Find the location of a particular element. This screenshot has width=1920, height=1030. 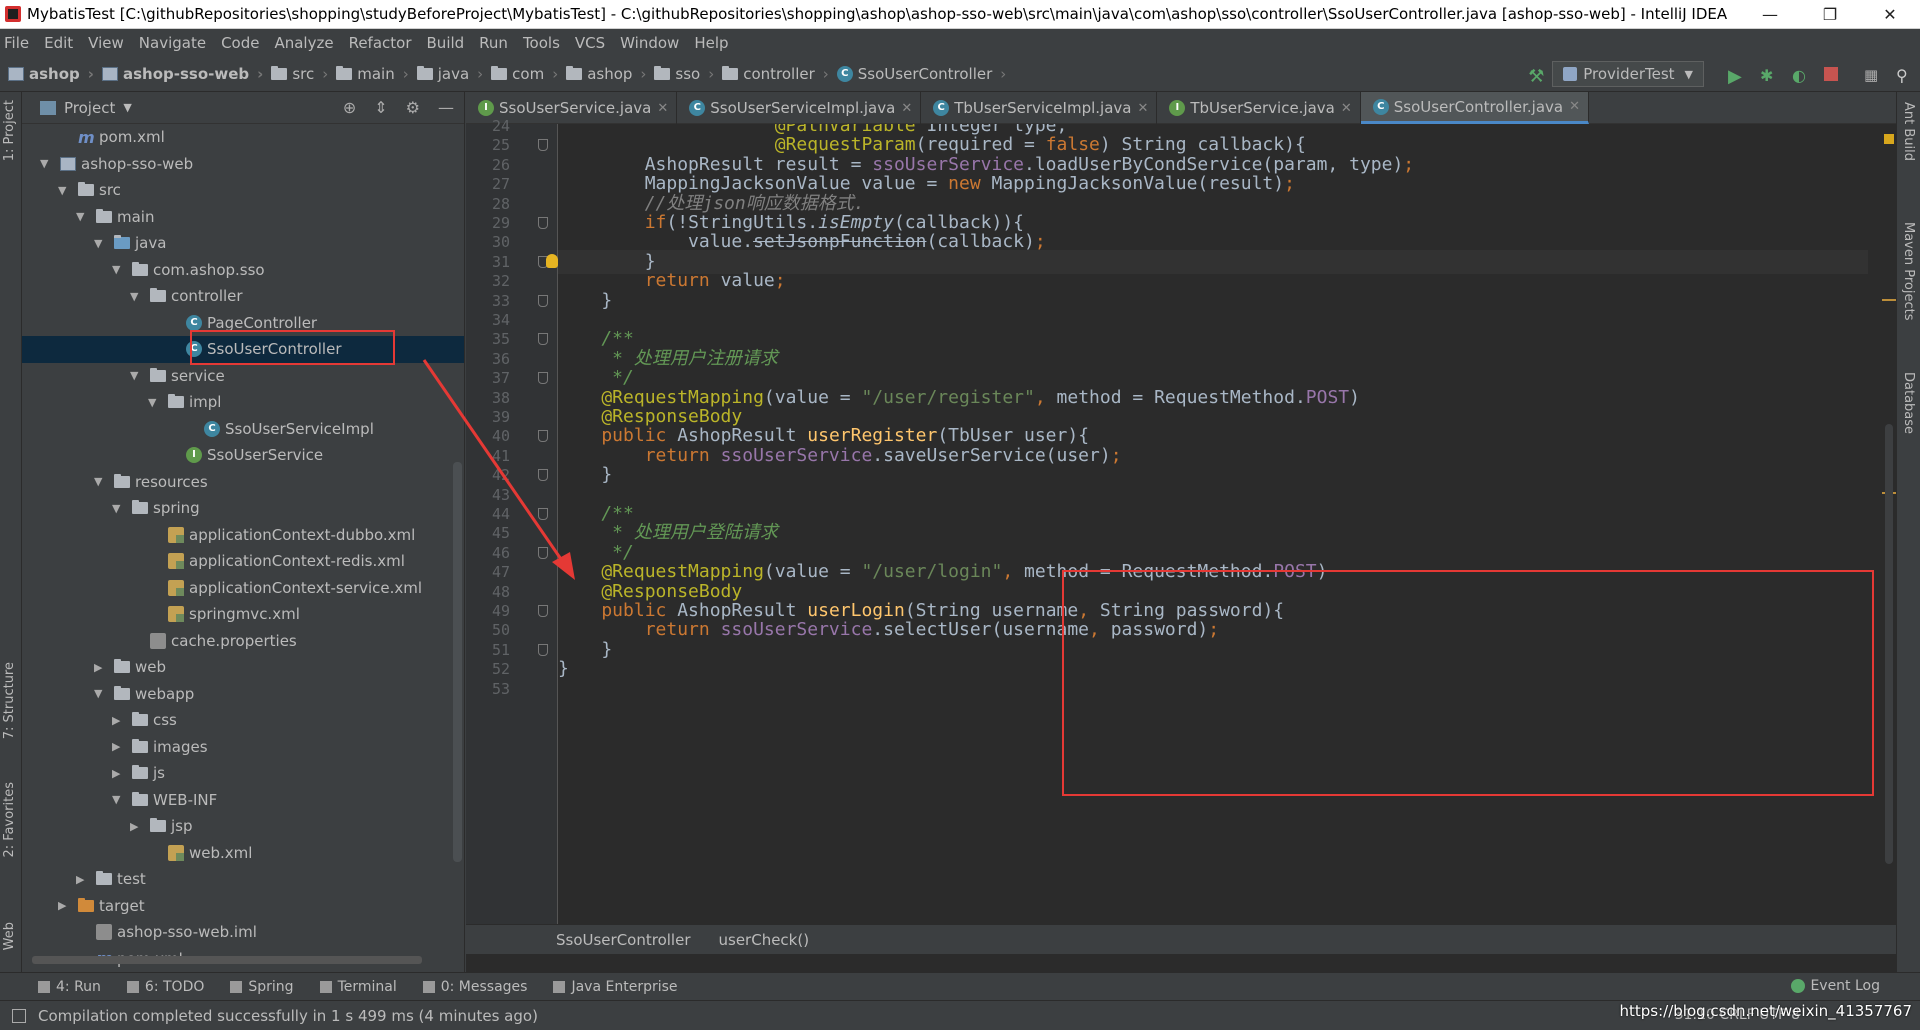

tree-item: ▼ impl is located at coordinates (243, 402).